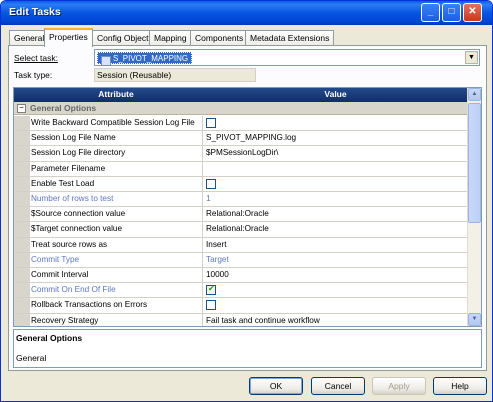 The height and width of the screenshot is (402, 493). I want to click on value-cell: Fail task and continue workflow, so click(263, 320).